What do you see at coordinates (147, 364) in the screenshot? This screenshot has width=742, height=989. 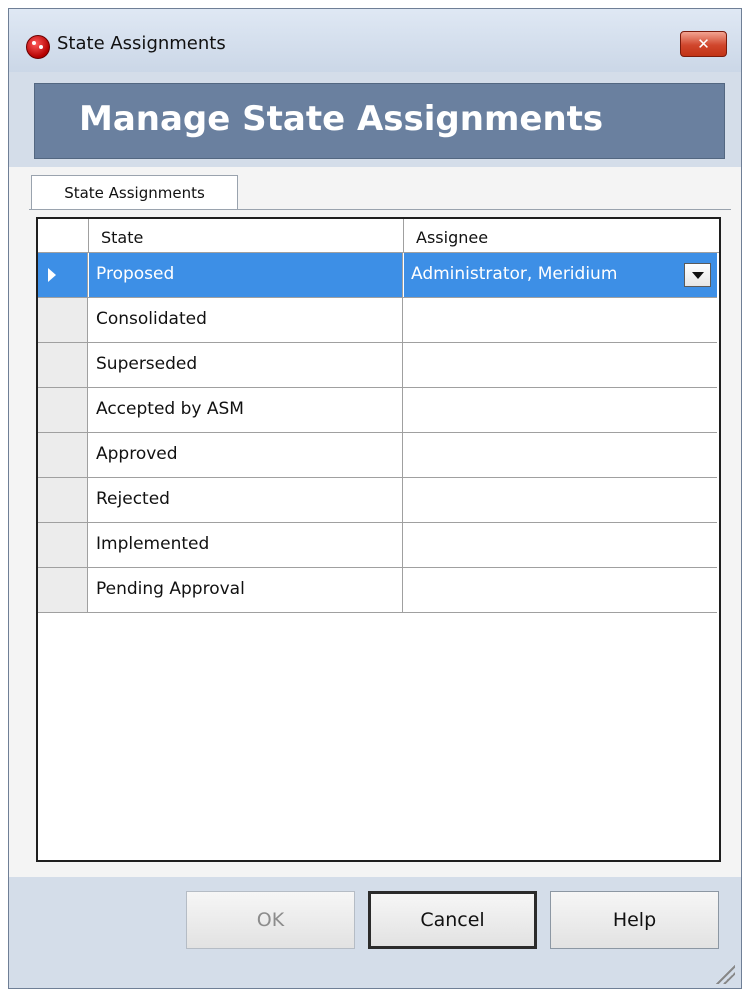 I see `state-value: Superseded` at bounding box center [147, 364].